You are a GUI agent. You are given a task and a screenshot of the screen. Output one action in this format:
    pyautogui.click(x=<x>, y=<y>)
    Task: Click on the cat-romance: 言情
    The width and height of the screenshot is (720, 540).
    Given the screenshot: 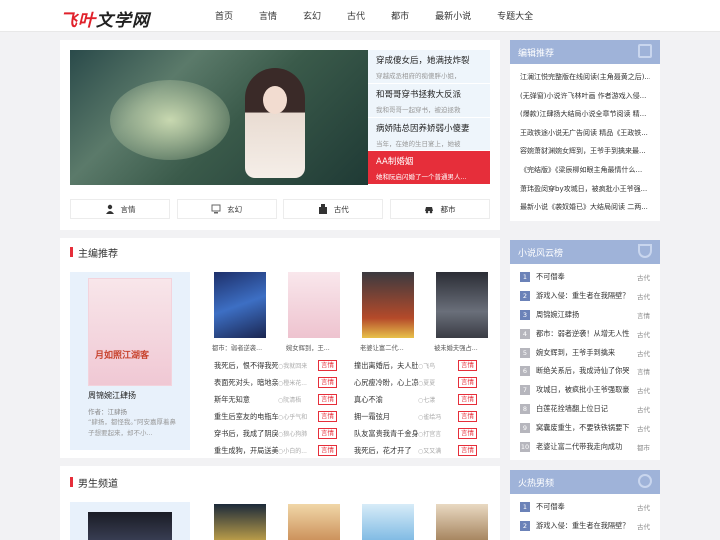 What is the action you would take?
    pyautogui.click(x=120, y=209)
    